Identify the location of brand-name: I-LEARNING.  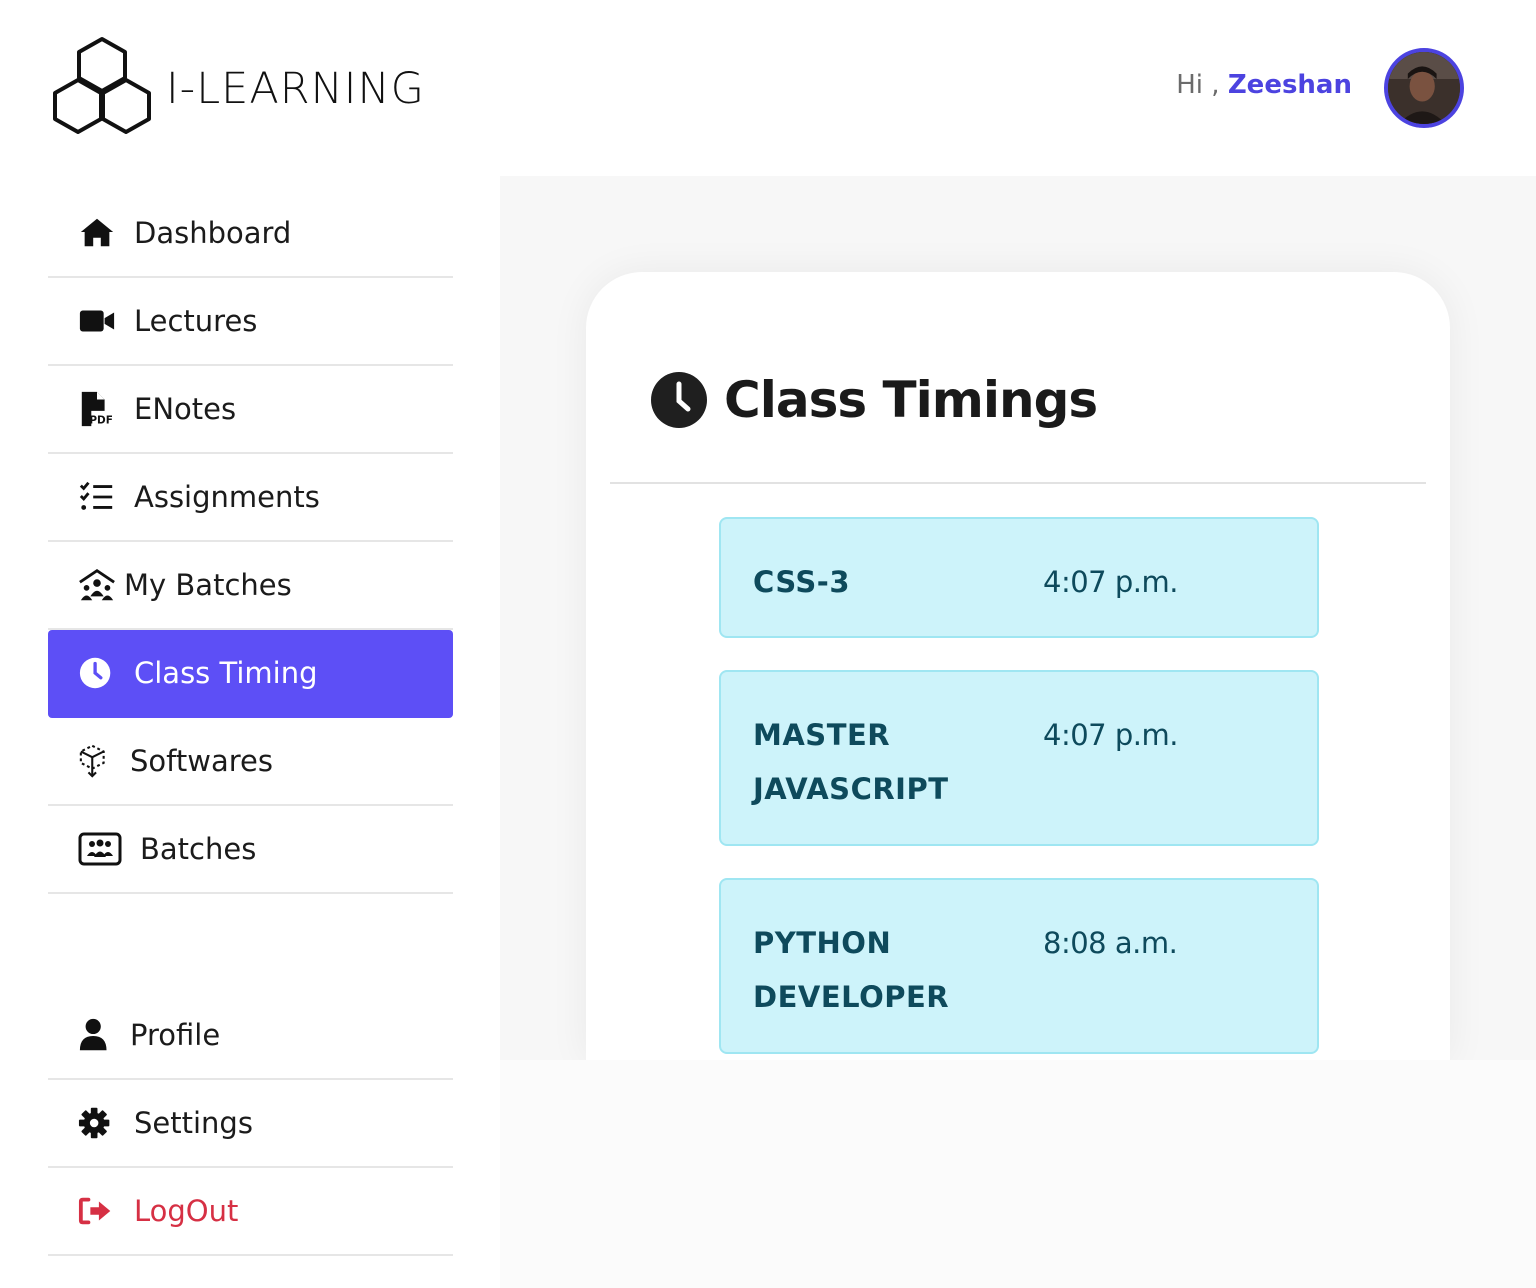
(295, 89).